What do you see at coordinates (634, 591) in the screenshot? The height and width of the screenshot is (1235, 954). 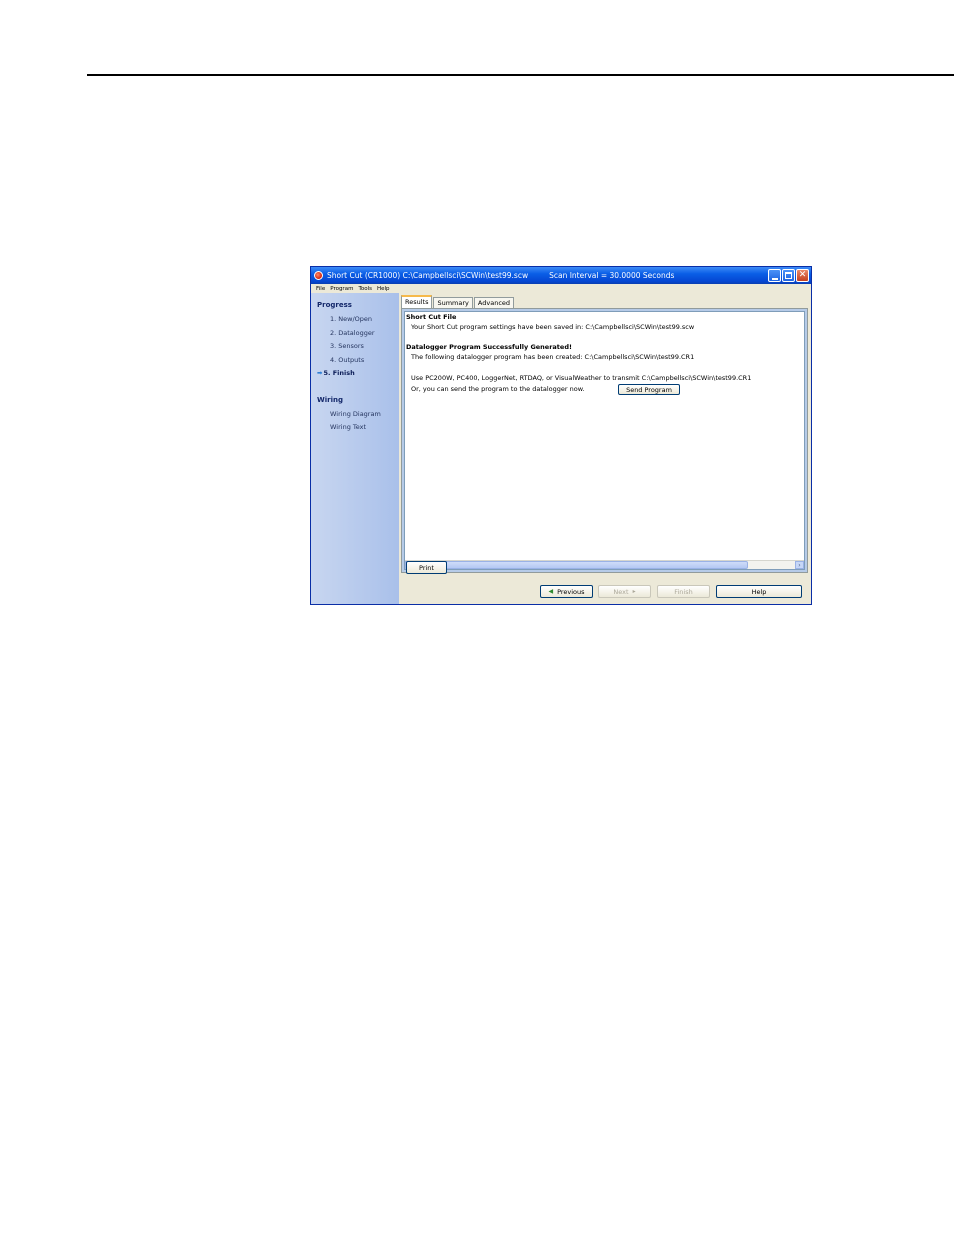 I see `triangle-right-icon: ▸` at bounding box center [634, 591].